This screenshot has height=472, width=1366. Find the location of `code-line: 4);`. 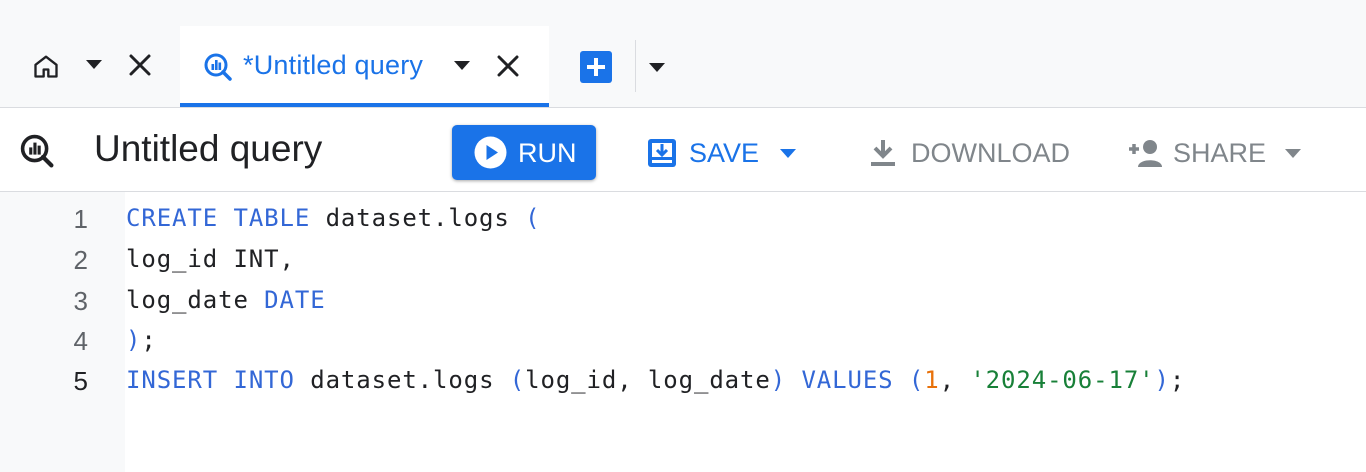

code-line: 4); is located at coordinates (683, 340).